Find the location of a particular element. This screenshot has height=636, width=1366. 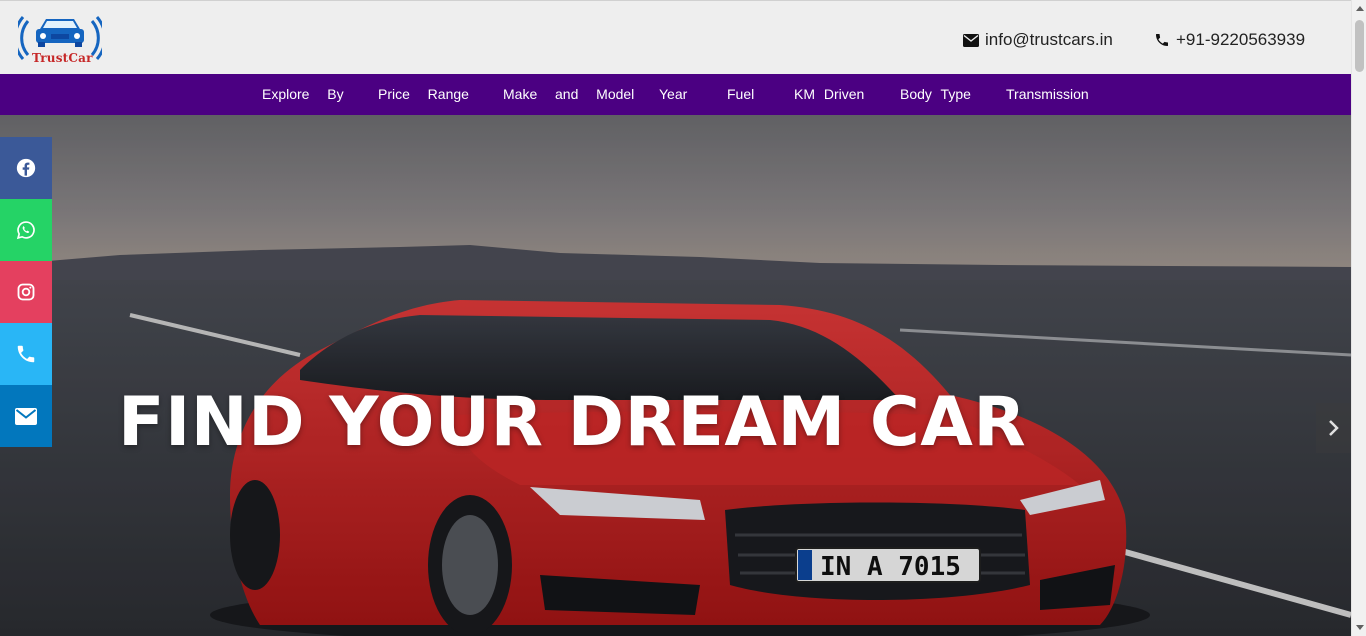

page-scrollbar is located at coordinates (1358, 318).